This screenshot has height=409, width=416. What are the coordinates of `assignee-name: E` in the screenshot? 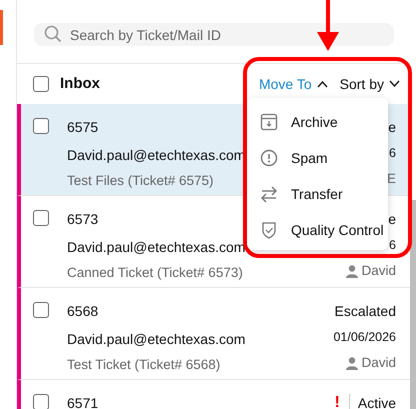 It's located at (391, 179).